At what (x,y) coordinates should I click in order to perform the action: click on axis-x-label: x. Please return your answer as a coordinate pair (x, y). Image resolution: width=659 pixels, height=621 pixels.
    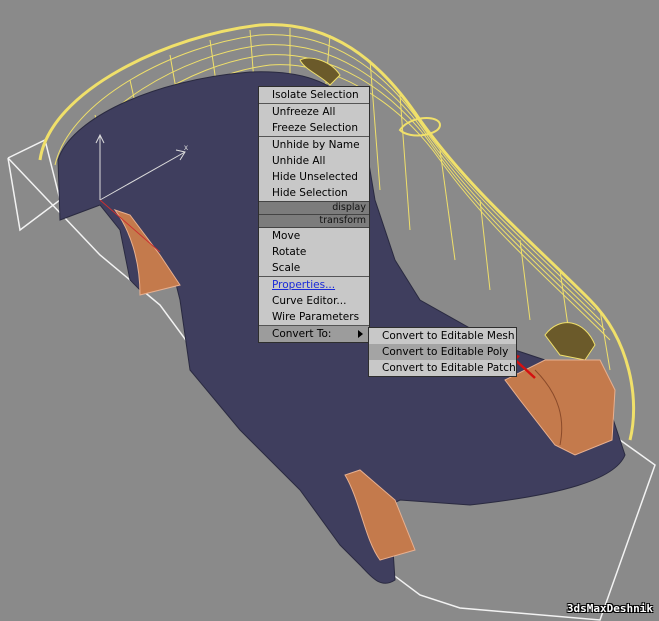
    Looking at the image, I should click on (186, 147).